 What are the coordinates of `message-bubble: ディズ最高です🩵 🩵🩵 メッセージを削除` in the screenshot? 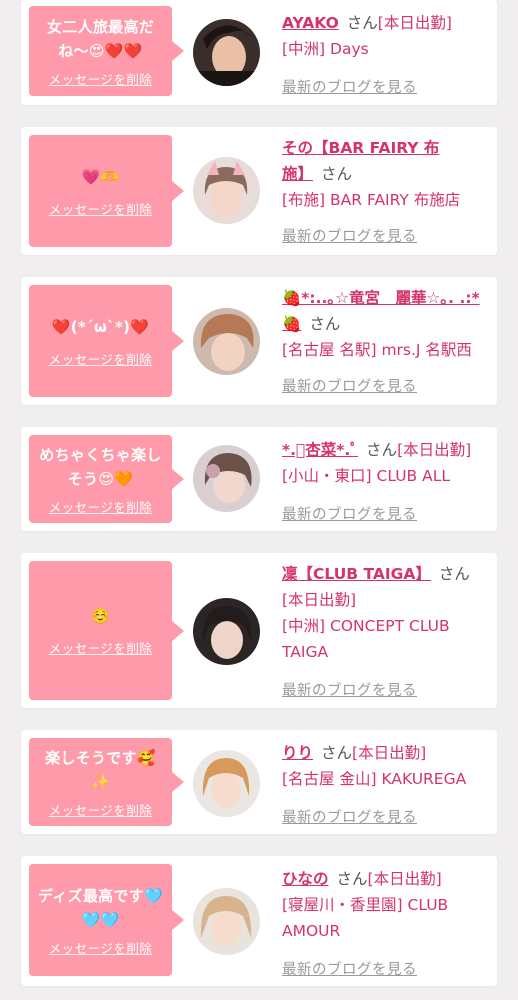 It's located at (106, 920).